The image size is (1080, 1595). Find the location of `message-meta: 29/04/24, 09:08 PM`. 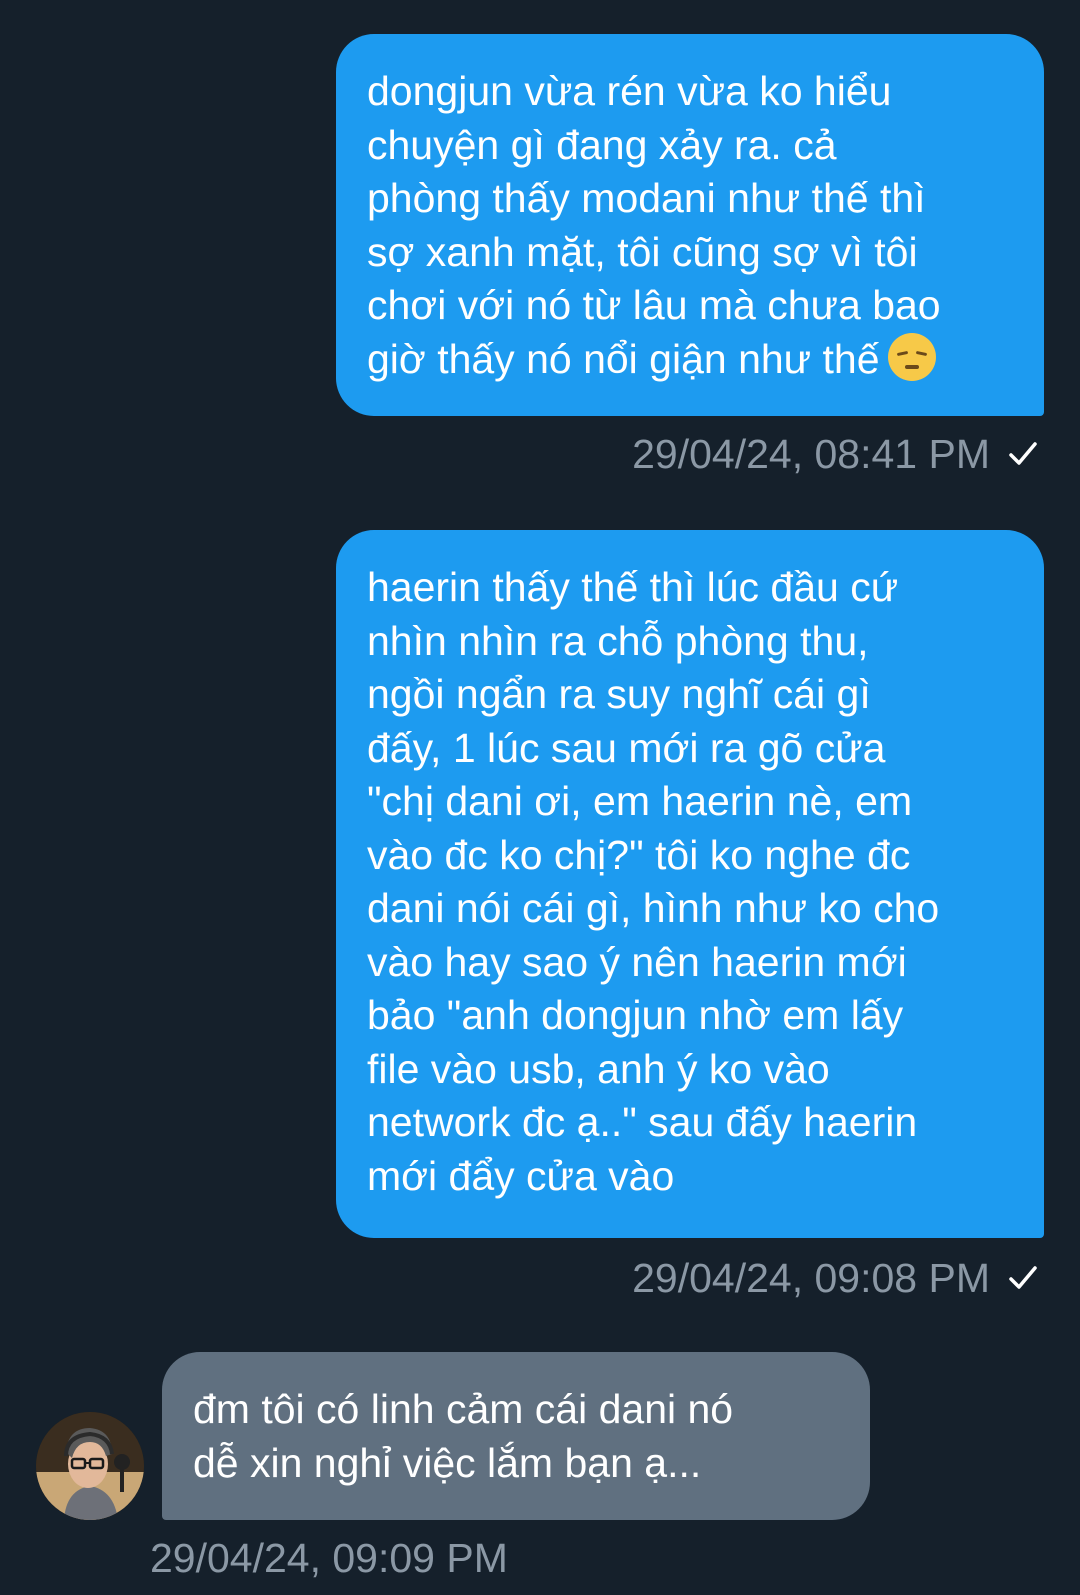

message-meta: 29/04/24, 09:08 PM is located at coordinates (836, 1278).